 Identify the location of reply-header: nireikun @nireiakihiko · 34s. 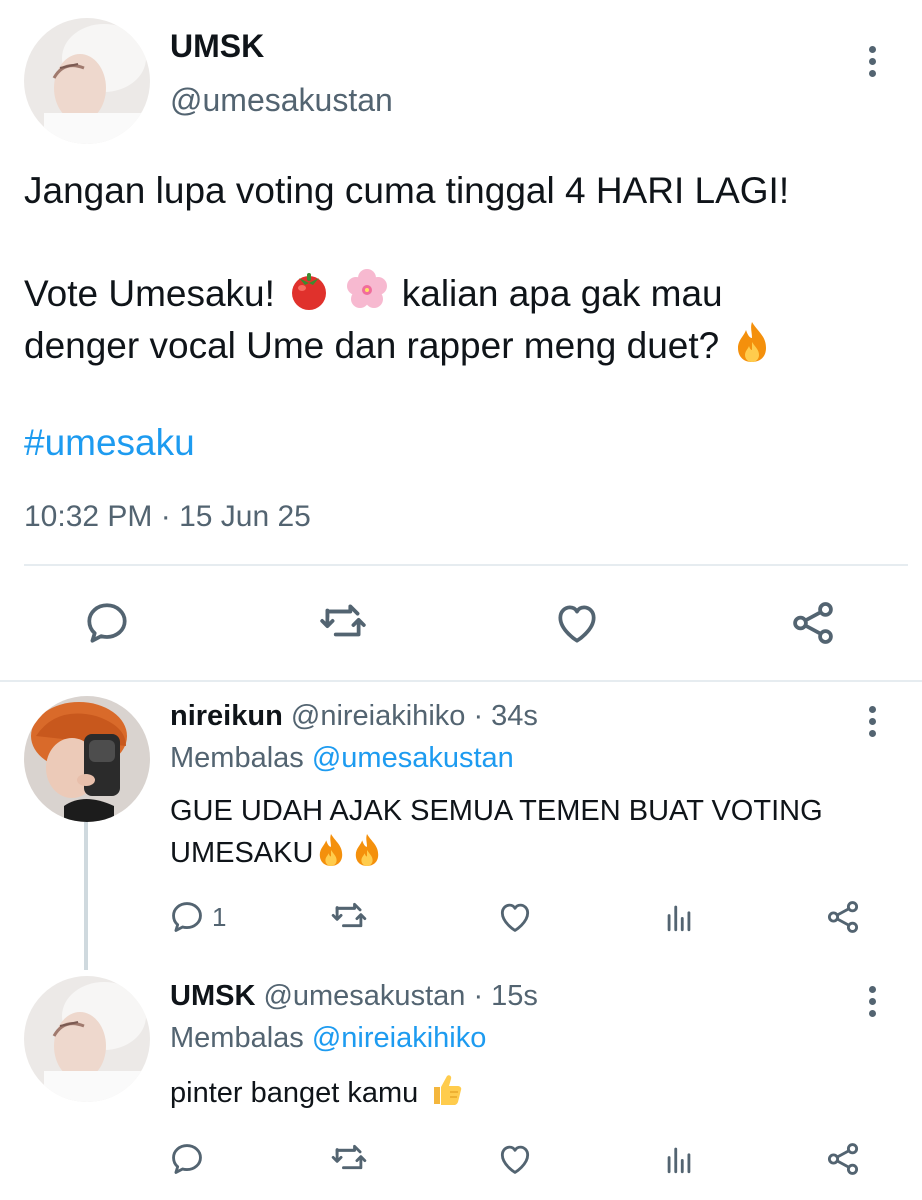
(354, 716).